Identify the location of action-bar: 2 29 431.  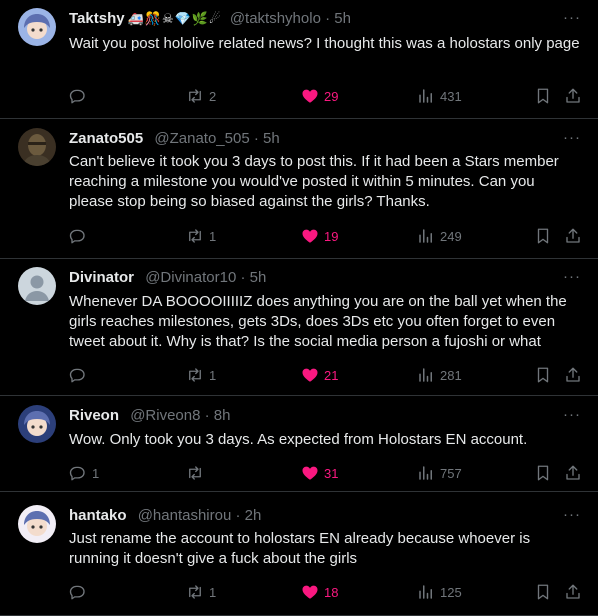
(325, 96).